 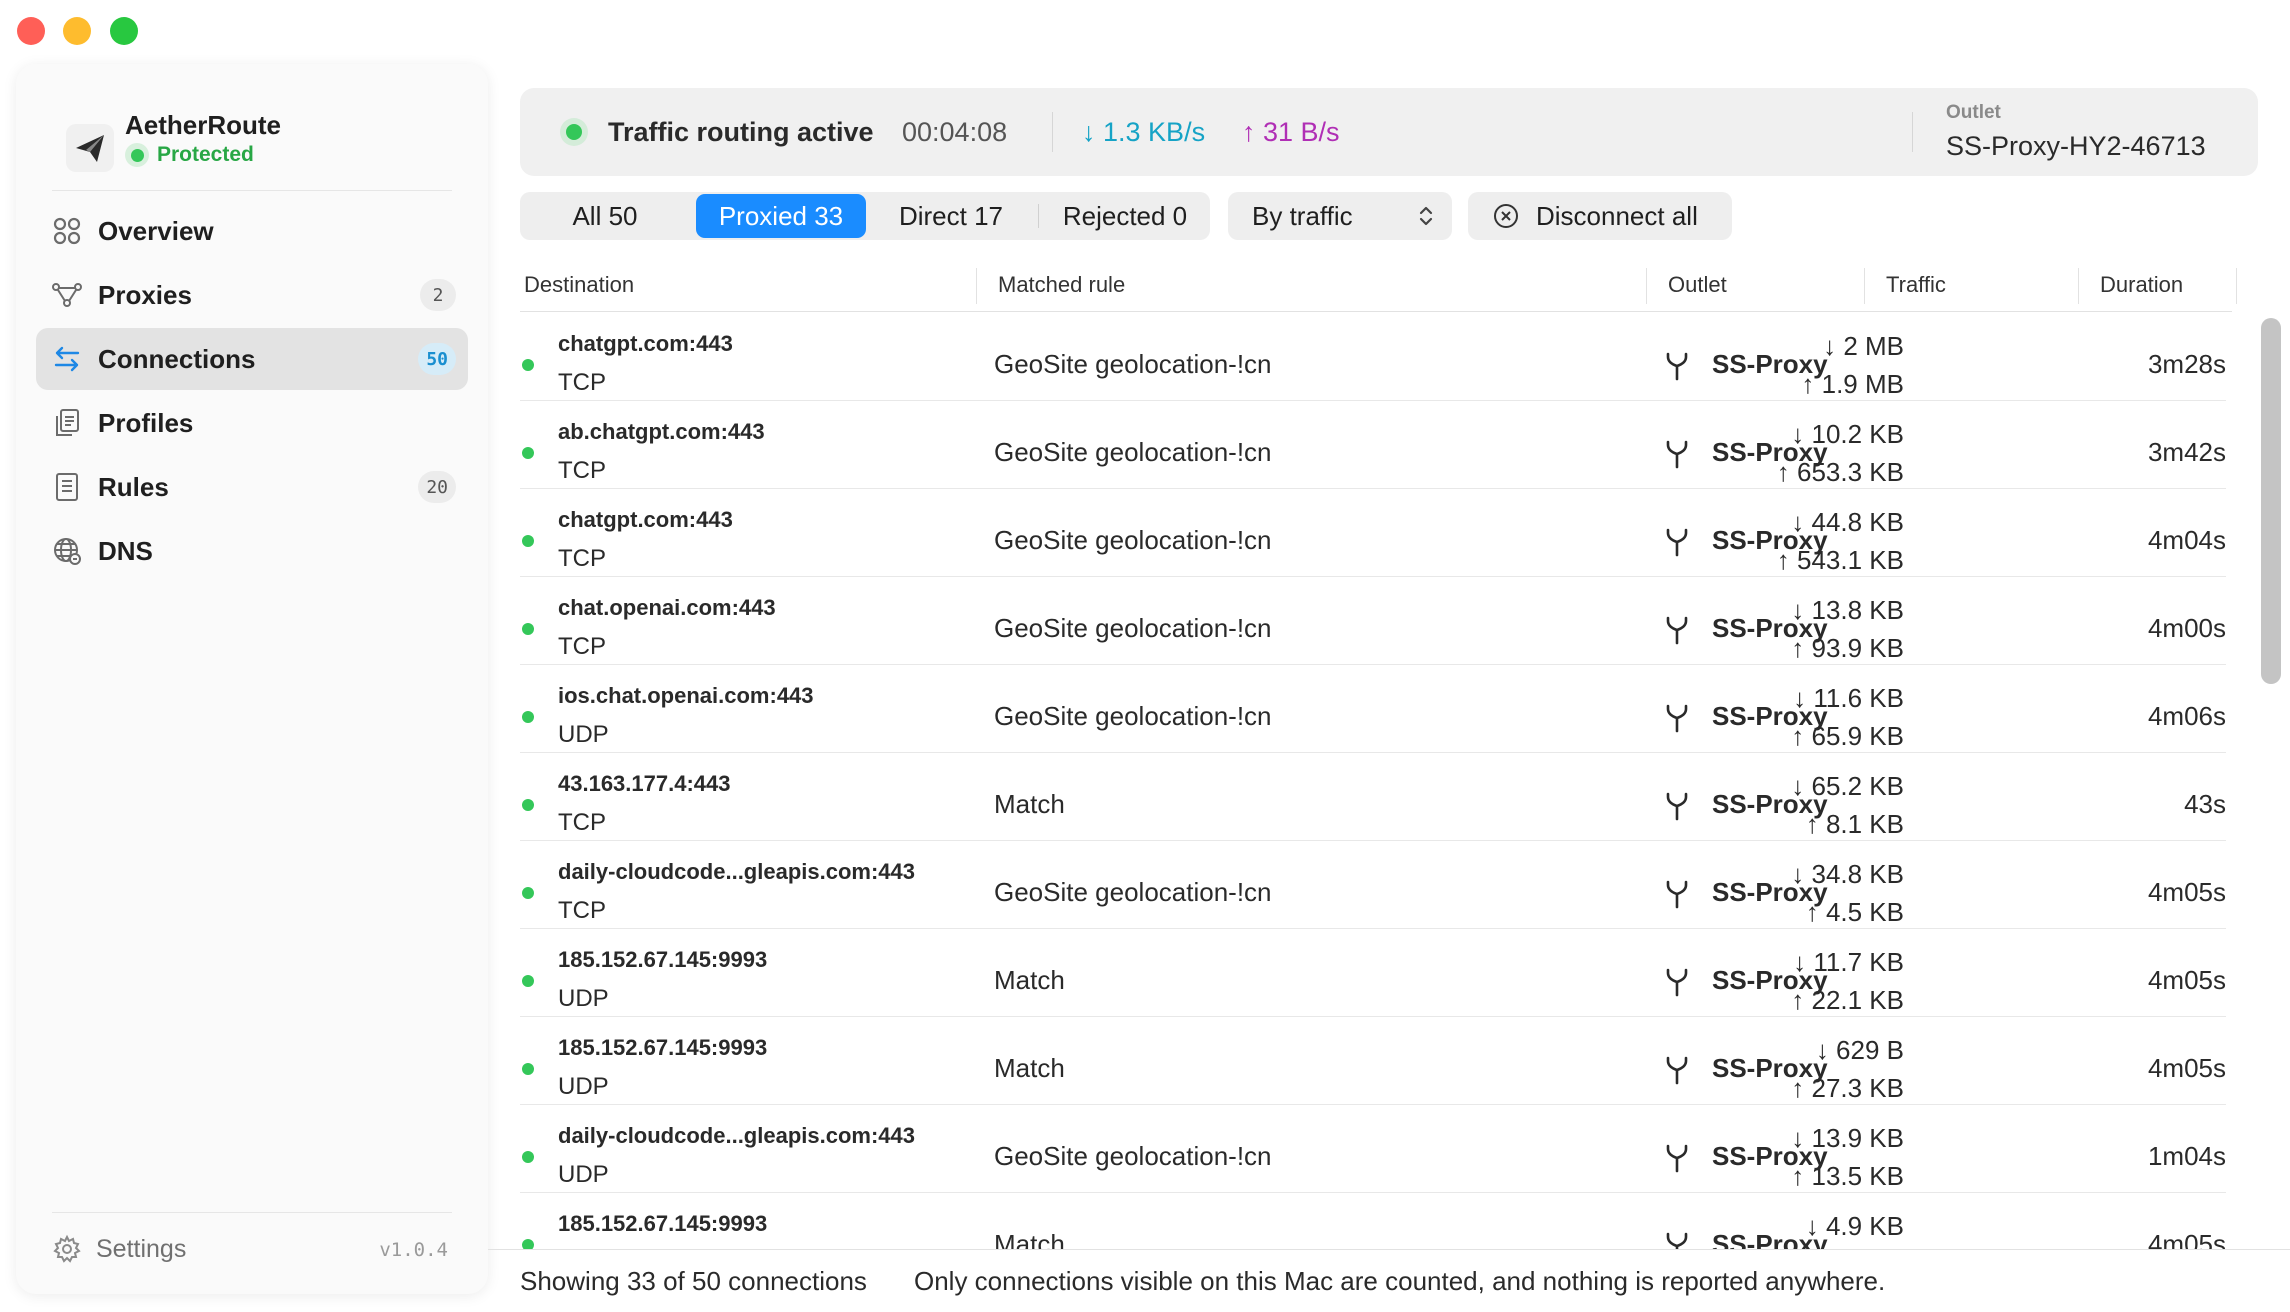 I want to click on count-badge: 2, so click(x=438, y=295).